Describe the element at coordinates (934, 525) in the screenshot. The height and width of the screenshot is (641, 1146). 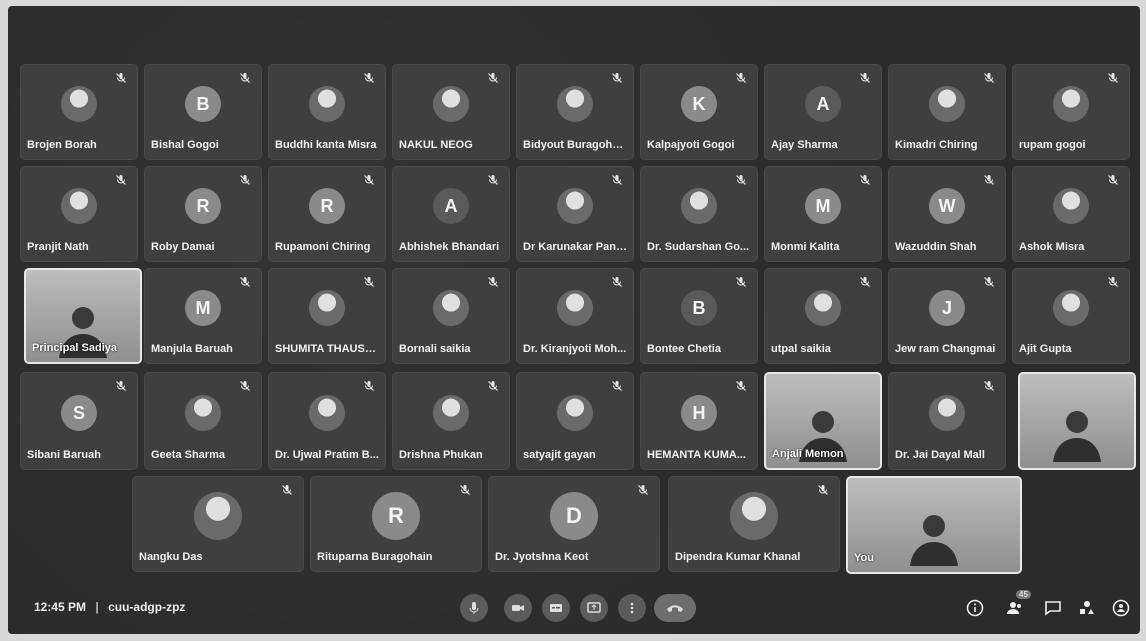
I see `participant-tile: You` at that location.